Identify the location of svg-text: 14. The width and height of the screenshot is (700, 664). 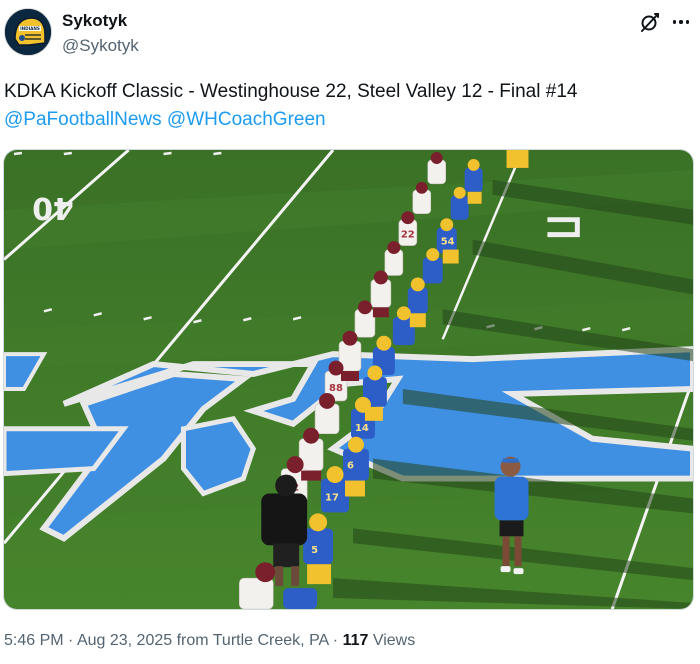
(362, 428).